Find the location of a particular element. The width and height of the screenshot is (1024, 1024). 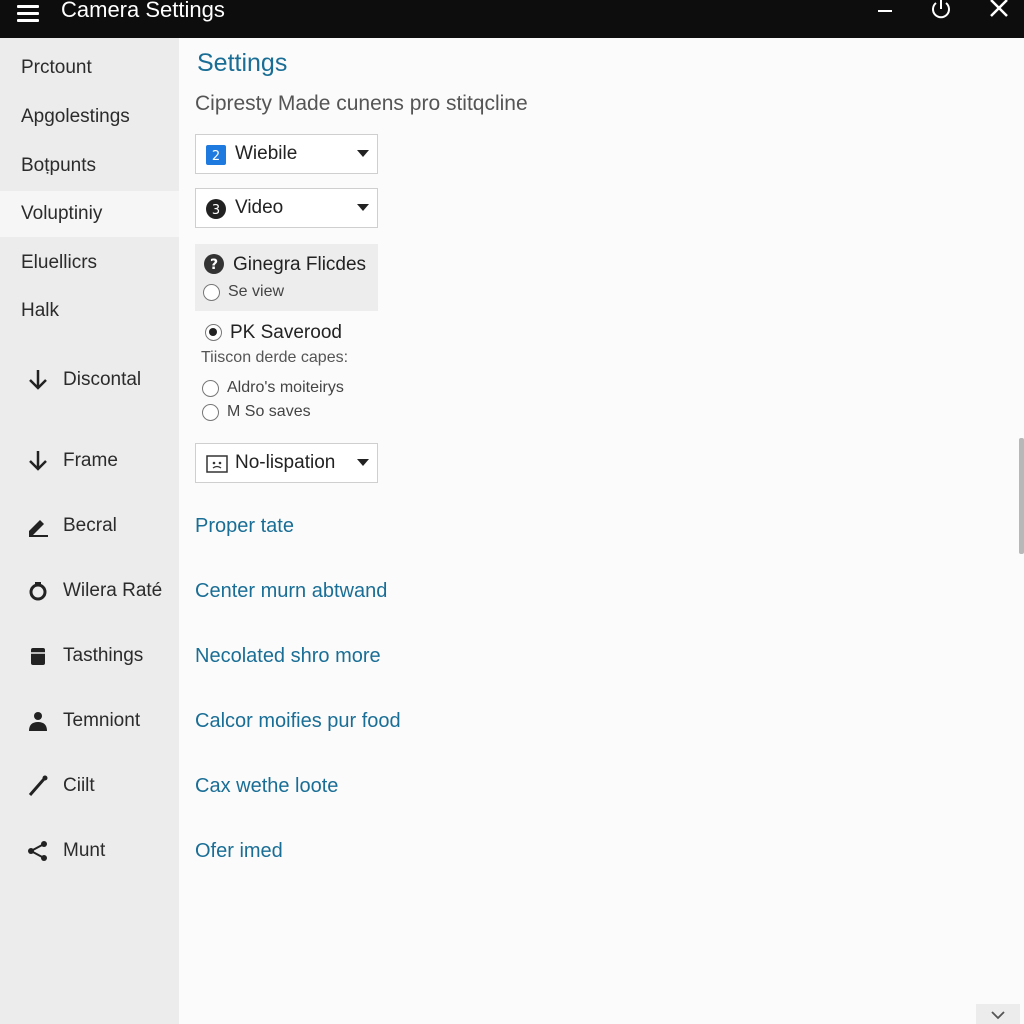

wiebile-dropdown: 2 Wiebile is located at coordinates (286, 154).